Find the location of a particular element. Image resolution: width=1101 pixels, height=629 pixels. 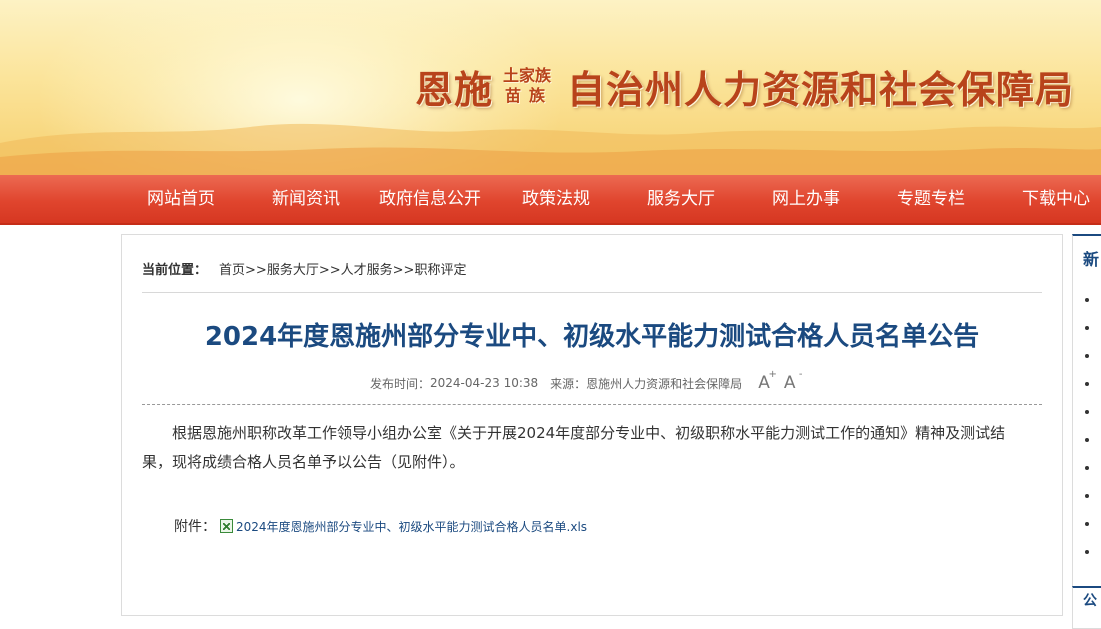

banner-hills-graphic is located at coordinates (550, 149).